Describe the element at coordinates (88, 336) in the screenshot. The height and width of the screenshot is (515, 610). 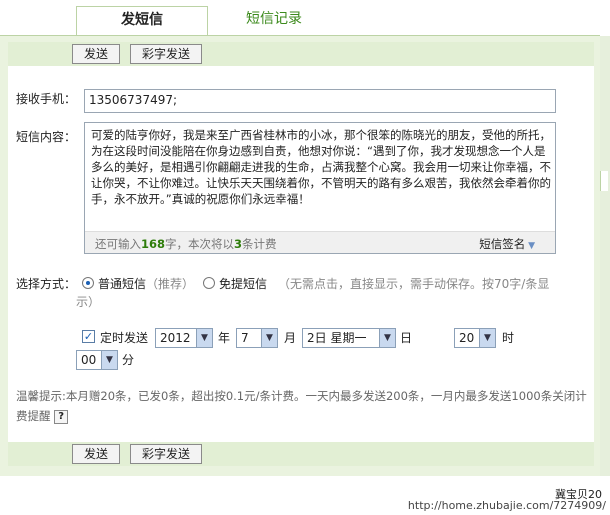
I see `schedule-checkbox: ✓` at that location.